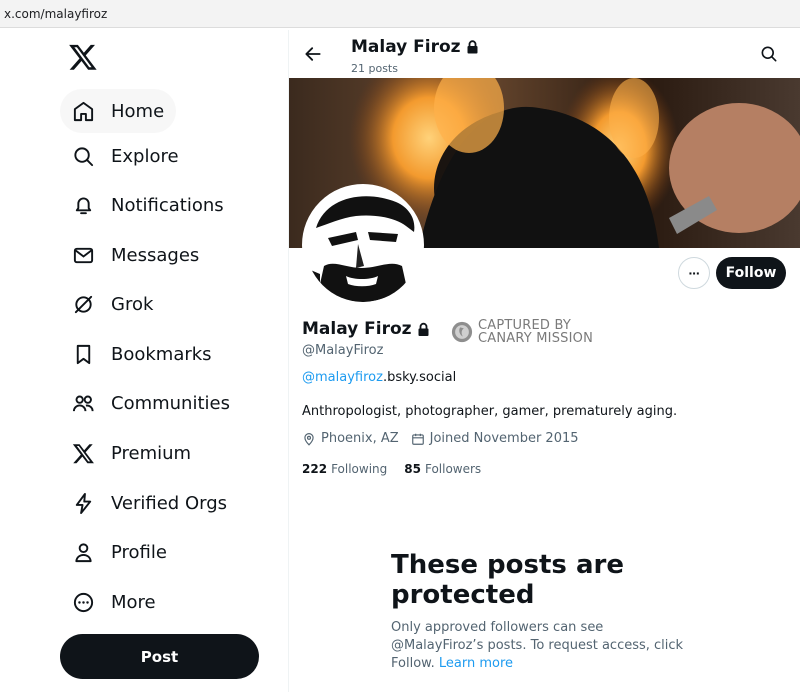 This screenshot has width=800, height=692. What do you see at coordinates (453, 469) in the screenshot?
I see `followers-label: Followers` at bounding box center [453, 469].